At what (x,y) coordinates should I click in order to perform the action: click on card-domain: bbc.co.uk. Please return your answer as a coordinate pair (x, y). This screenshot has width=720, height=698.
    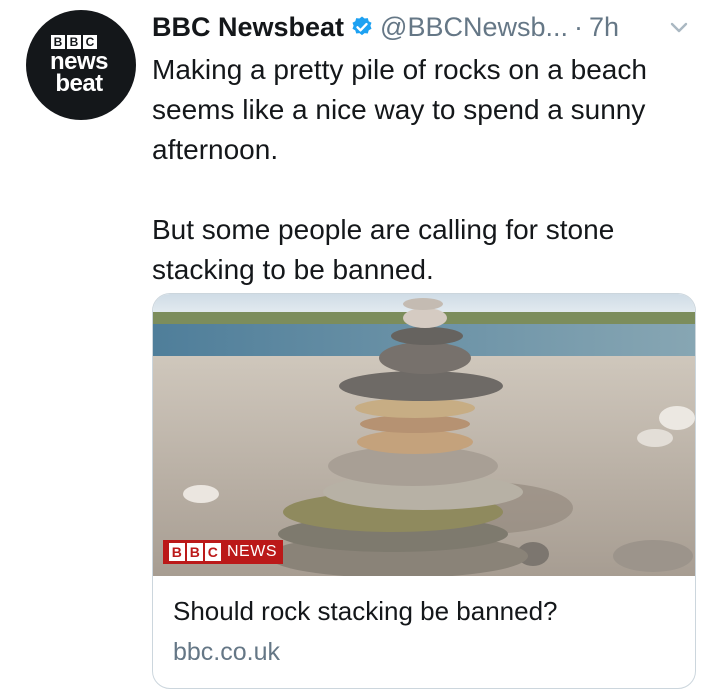
    Looking at the image, I should click on (227, 652).